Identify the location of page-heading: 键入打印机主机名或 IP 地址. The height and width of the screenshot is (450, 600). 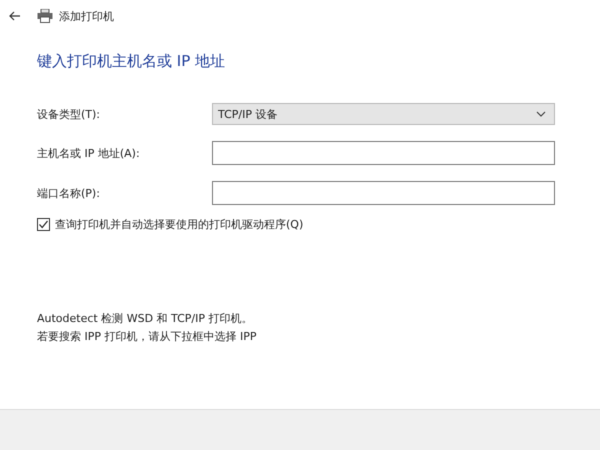
(131, 61).